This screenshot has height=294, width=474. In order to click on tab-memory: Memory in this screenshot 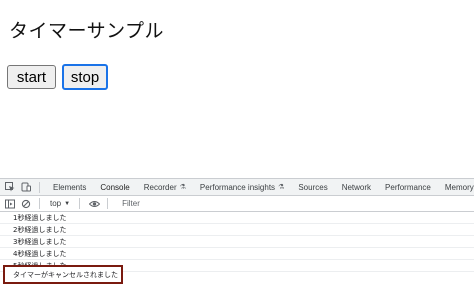, I will do `click(456, 187)`.